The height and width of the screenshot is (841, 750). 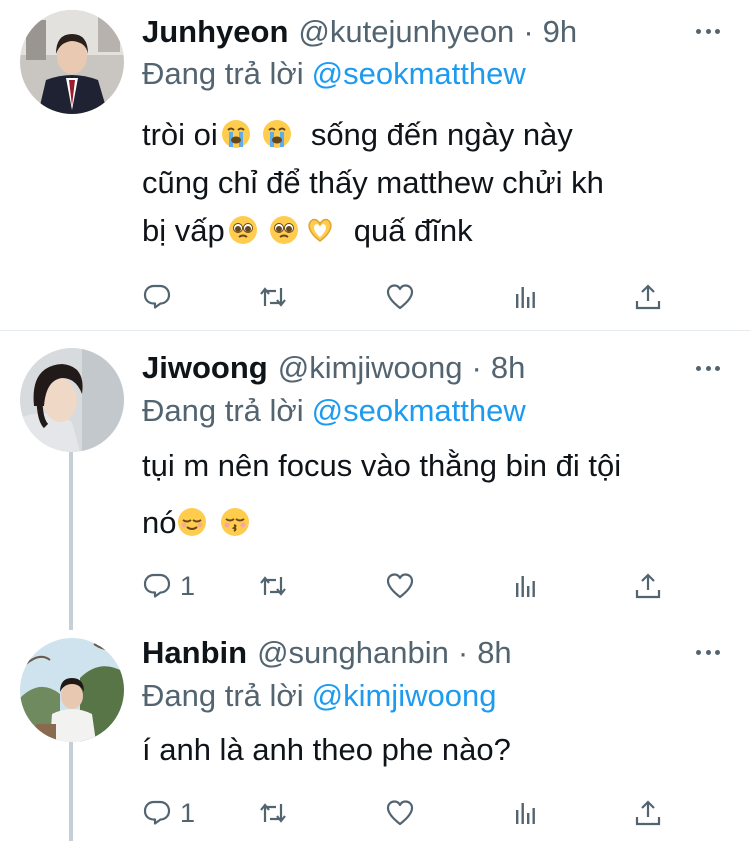 What do you see at coordinates (441, 134) in the screenshot?
I see `text-segment: sống đến ngày này` at bounding box center [441, 134].